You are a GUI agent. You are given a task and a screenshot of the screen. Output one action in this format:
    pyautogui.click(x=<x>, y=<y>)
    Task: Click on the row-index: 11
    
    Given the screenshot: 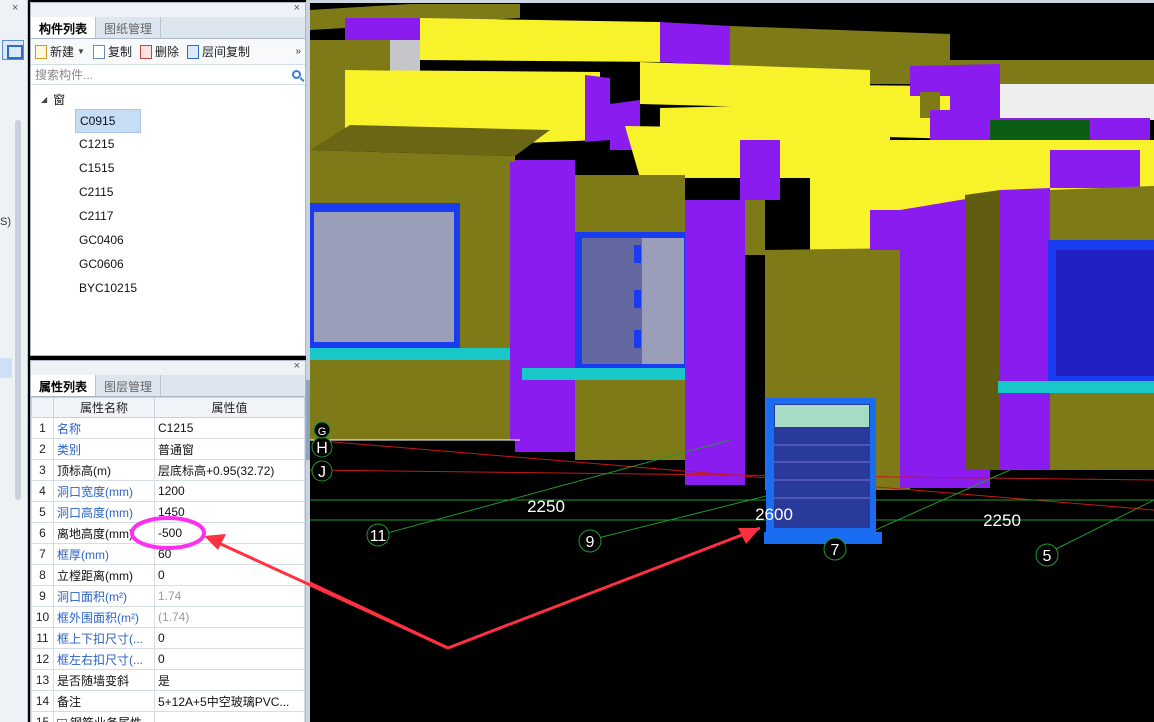 What is the action you would take?
    pyautogui.click(x=42, y=638)
    